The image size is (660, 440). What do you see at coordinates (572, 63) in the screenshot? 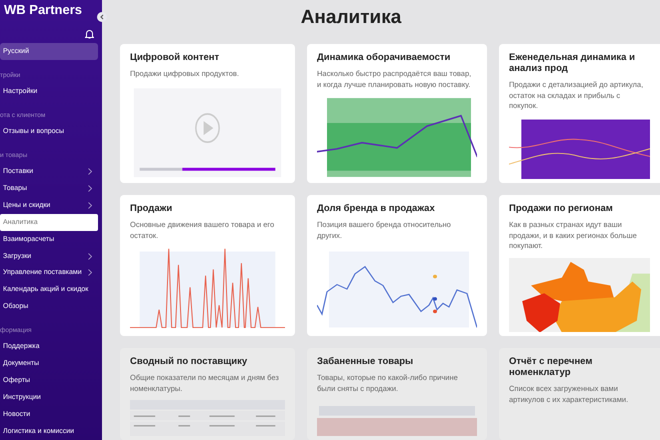
I see `card-title: Еженедельная динамика и анализ прод` at bounding box center [572, 63].